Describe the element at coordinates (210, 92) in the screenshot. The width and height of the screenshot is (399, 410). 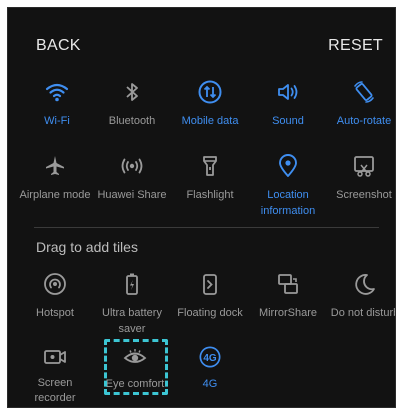
I see `mobile-data-icon` at that location.